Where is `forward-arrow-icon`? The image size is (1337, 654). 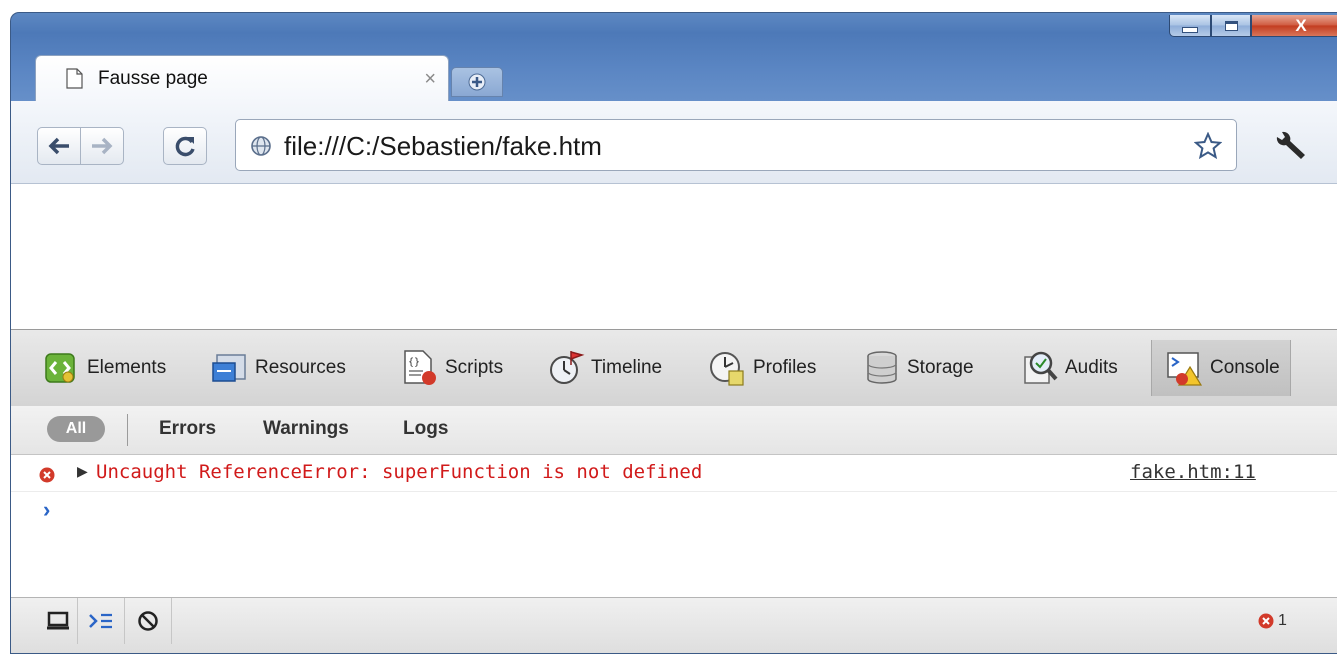 forward-arrow-icon is located at coordinates (102, 146).